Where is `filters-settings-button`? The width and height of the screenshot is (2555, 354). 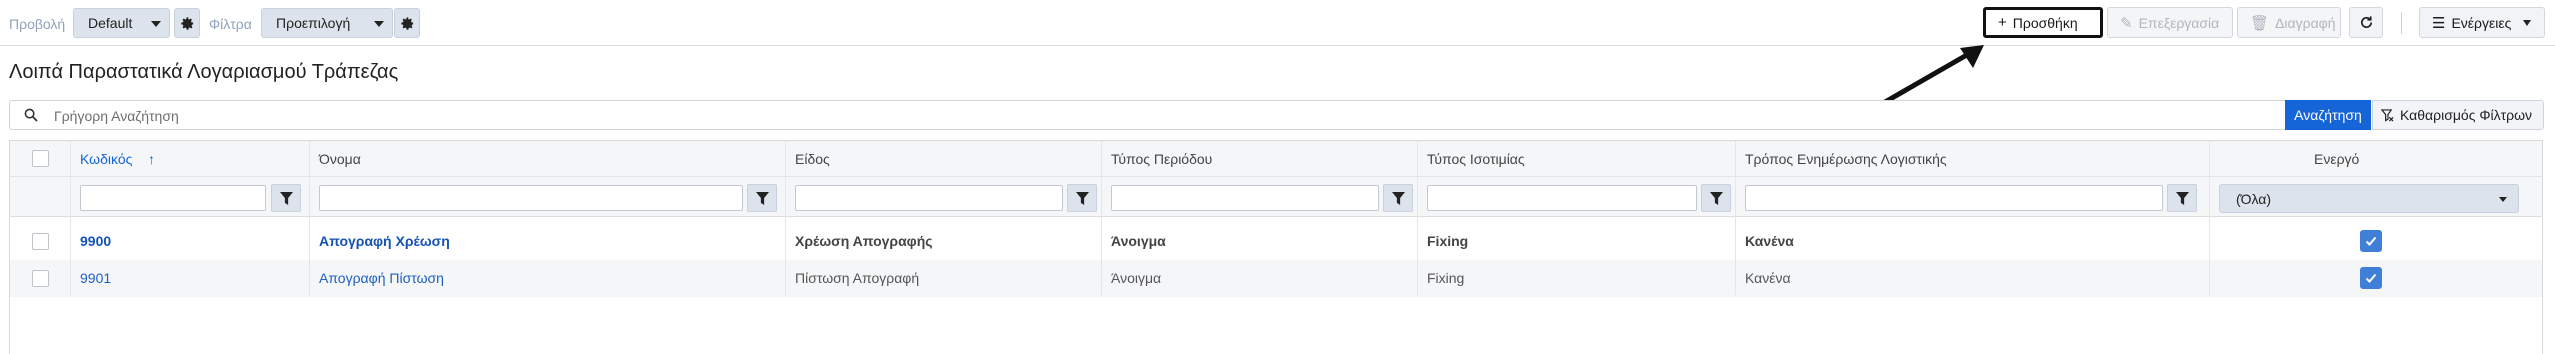 filters-settings-button is located at coordinates (407, 23).